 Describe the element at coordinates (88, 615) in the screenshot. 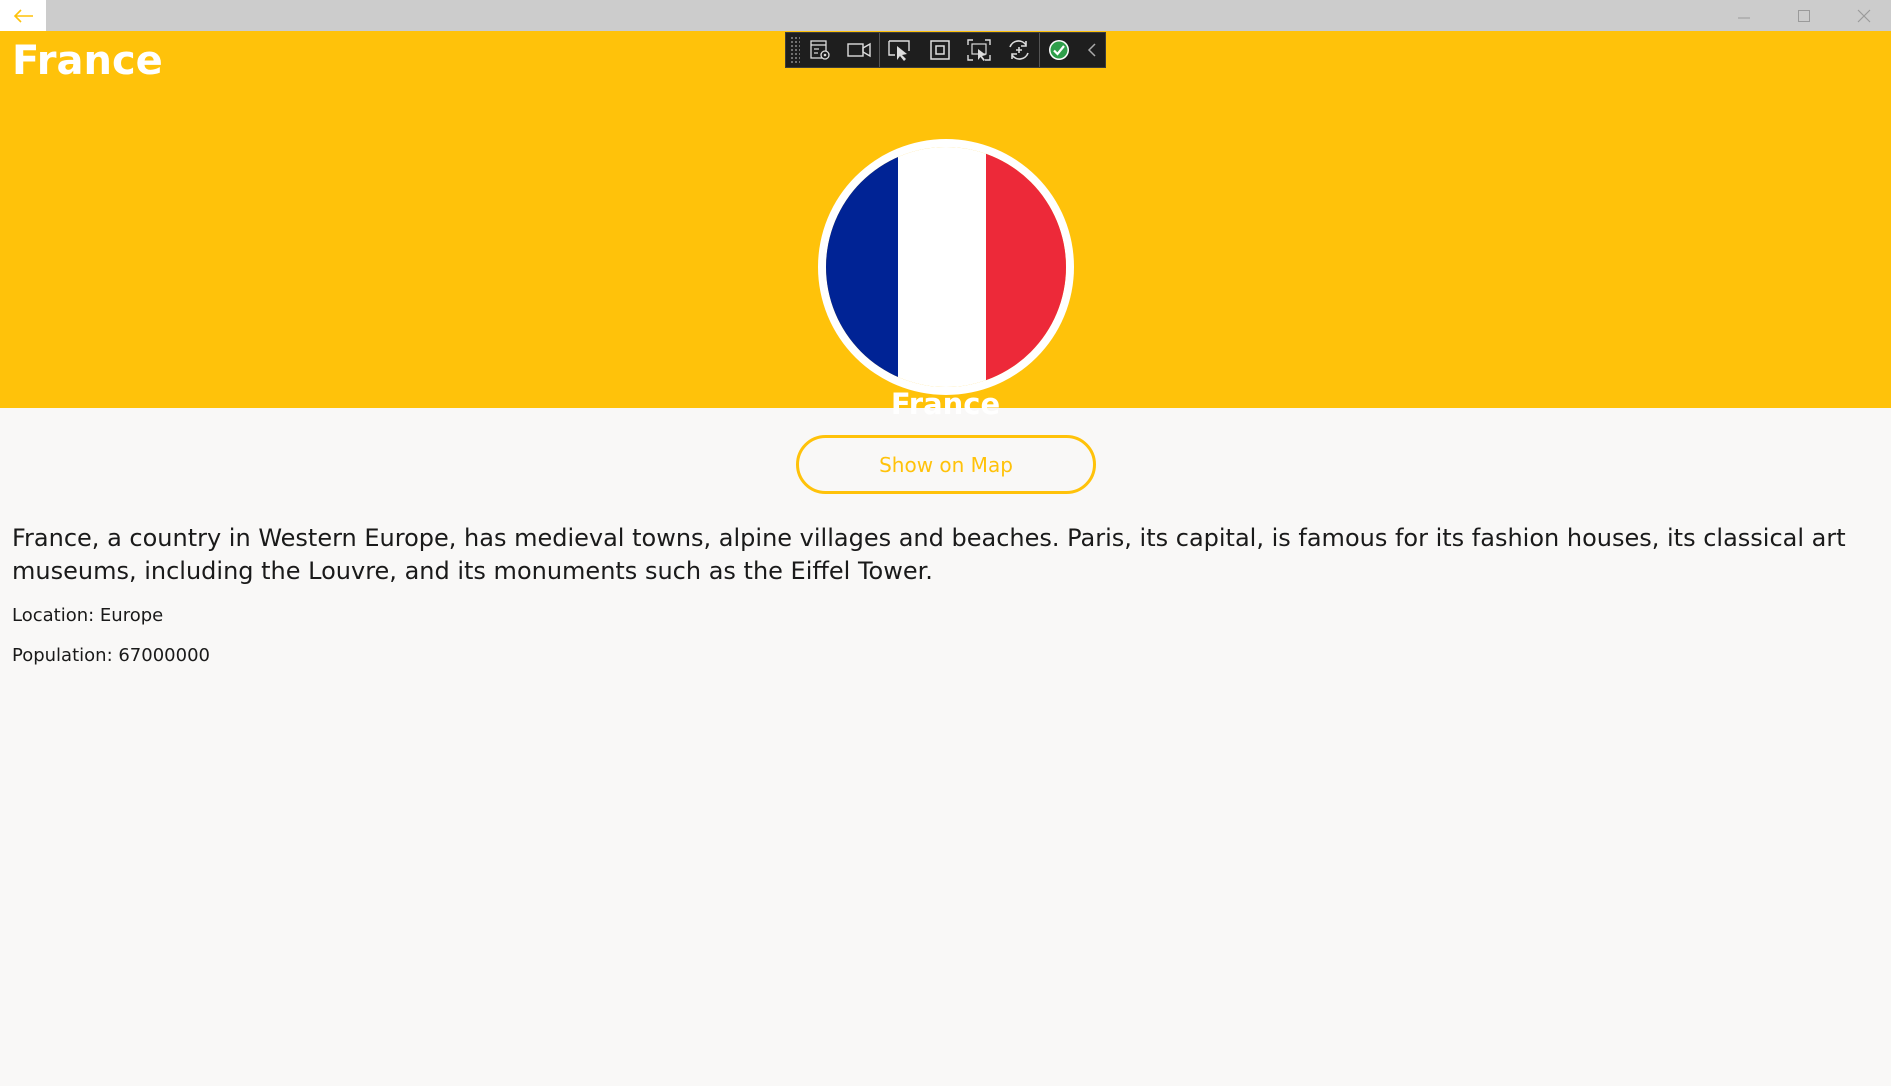

I see `location-text: Location: Europe` at that location.